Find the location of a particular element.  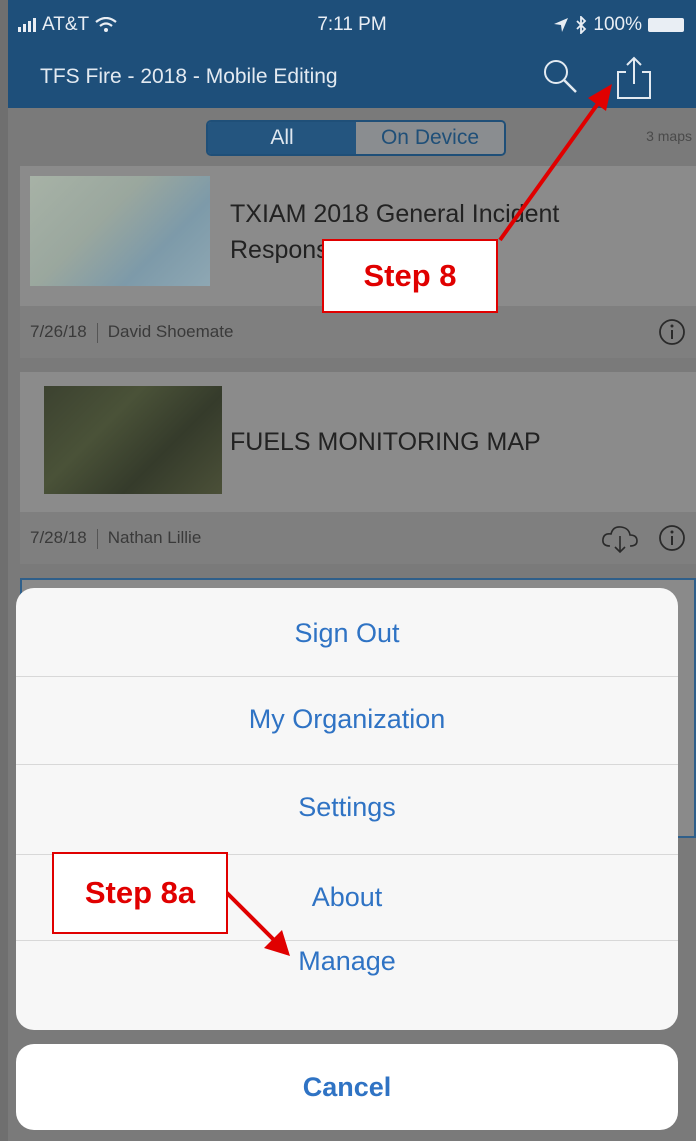

map-title: FUELS MONITORING MAP is located at coordinates (385, 442).